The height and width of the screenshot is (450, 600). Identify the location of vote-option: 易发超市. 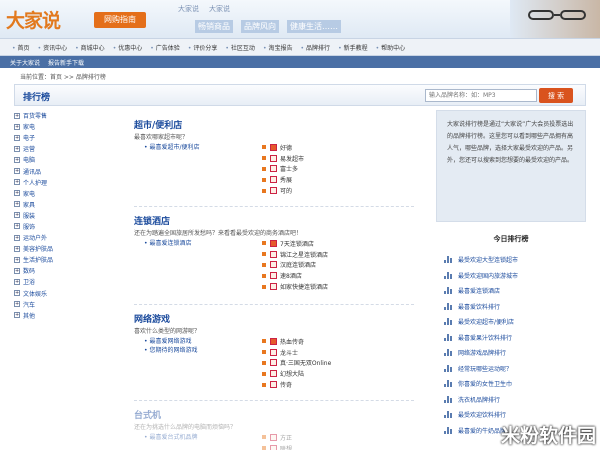
(283, 158).